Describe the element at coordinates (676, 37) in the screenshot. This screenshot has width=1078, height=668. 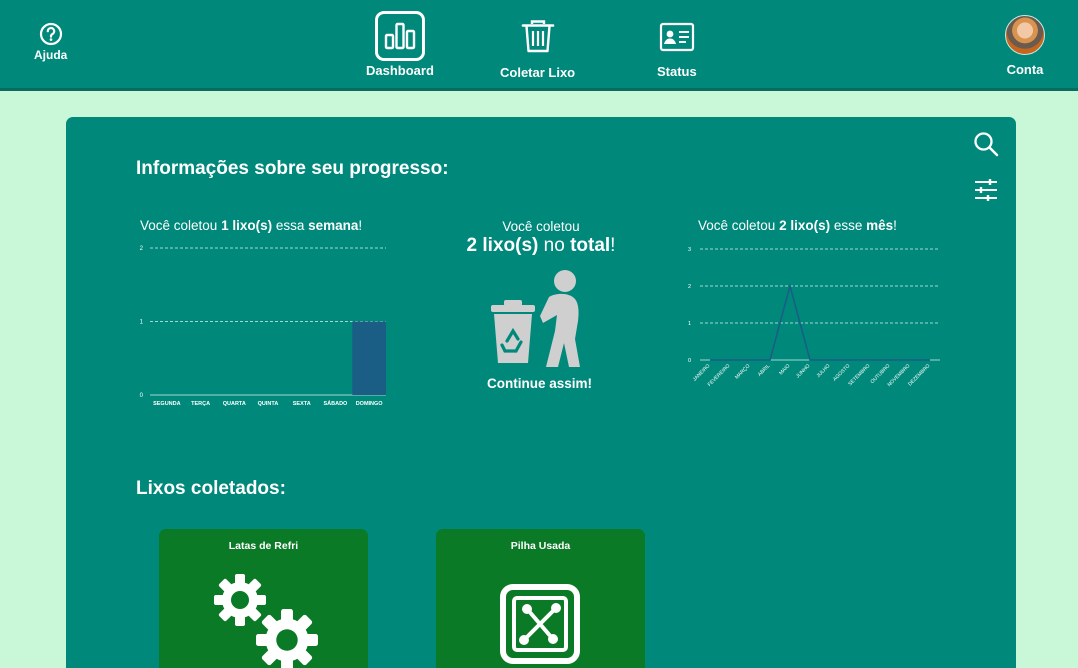
I see `id-card-icon` at that location.